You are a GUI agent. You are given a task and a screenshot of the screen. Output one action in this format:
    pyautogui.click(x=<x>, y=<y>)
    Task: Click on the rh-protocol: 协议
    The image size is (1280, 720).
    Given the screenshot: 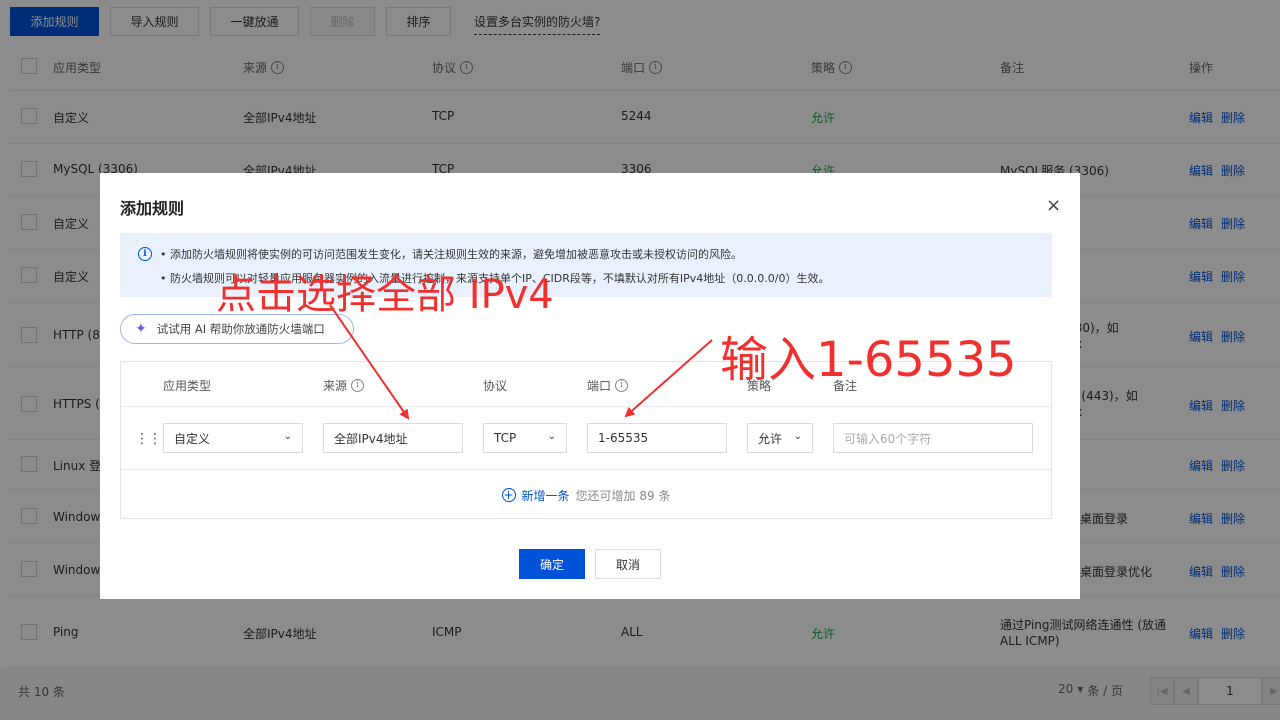 What is the action you would take?
    pyautogui.click(x=495, y=386)
    